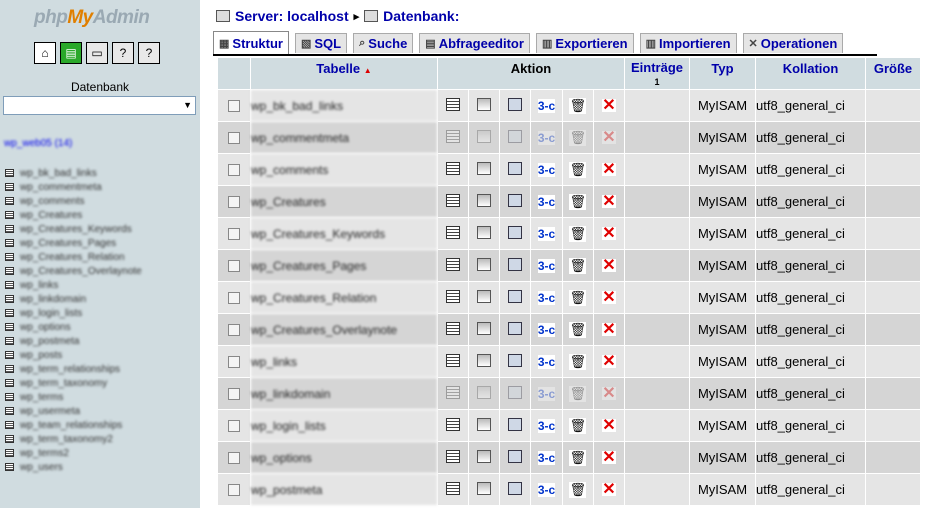 This screenshot has width=925, height=508. I want to click on size-column-header: Größe, so click(893, 73).